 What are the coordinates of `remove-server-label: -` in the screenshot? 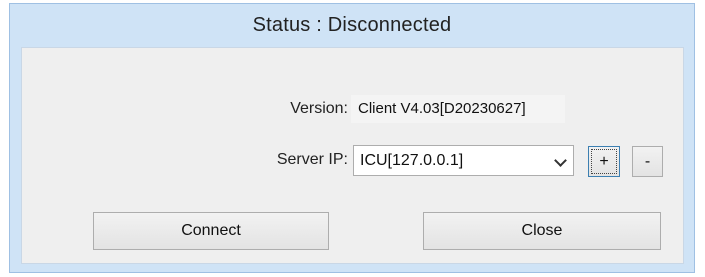 It's located at (647, 161).